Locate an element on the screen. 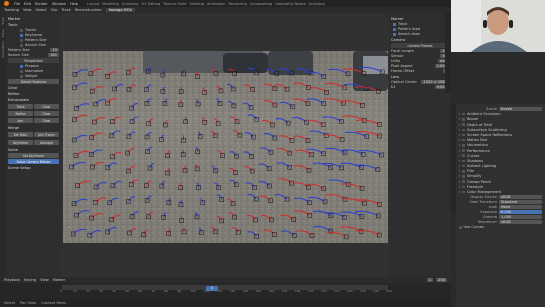 This screenshot has width=545, height=307. cm-field-value: sRGB is located at coordinates (520, 197).